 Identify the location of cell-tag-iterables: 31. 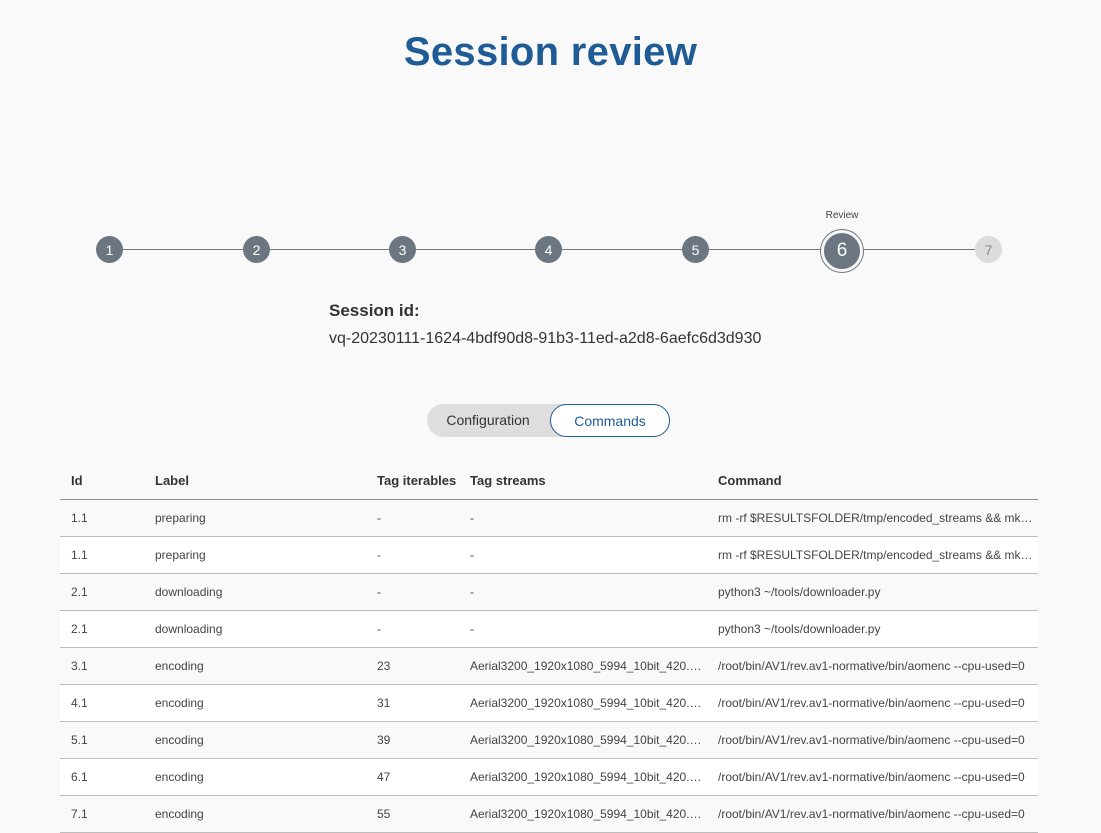
(412, 703).